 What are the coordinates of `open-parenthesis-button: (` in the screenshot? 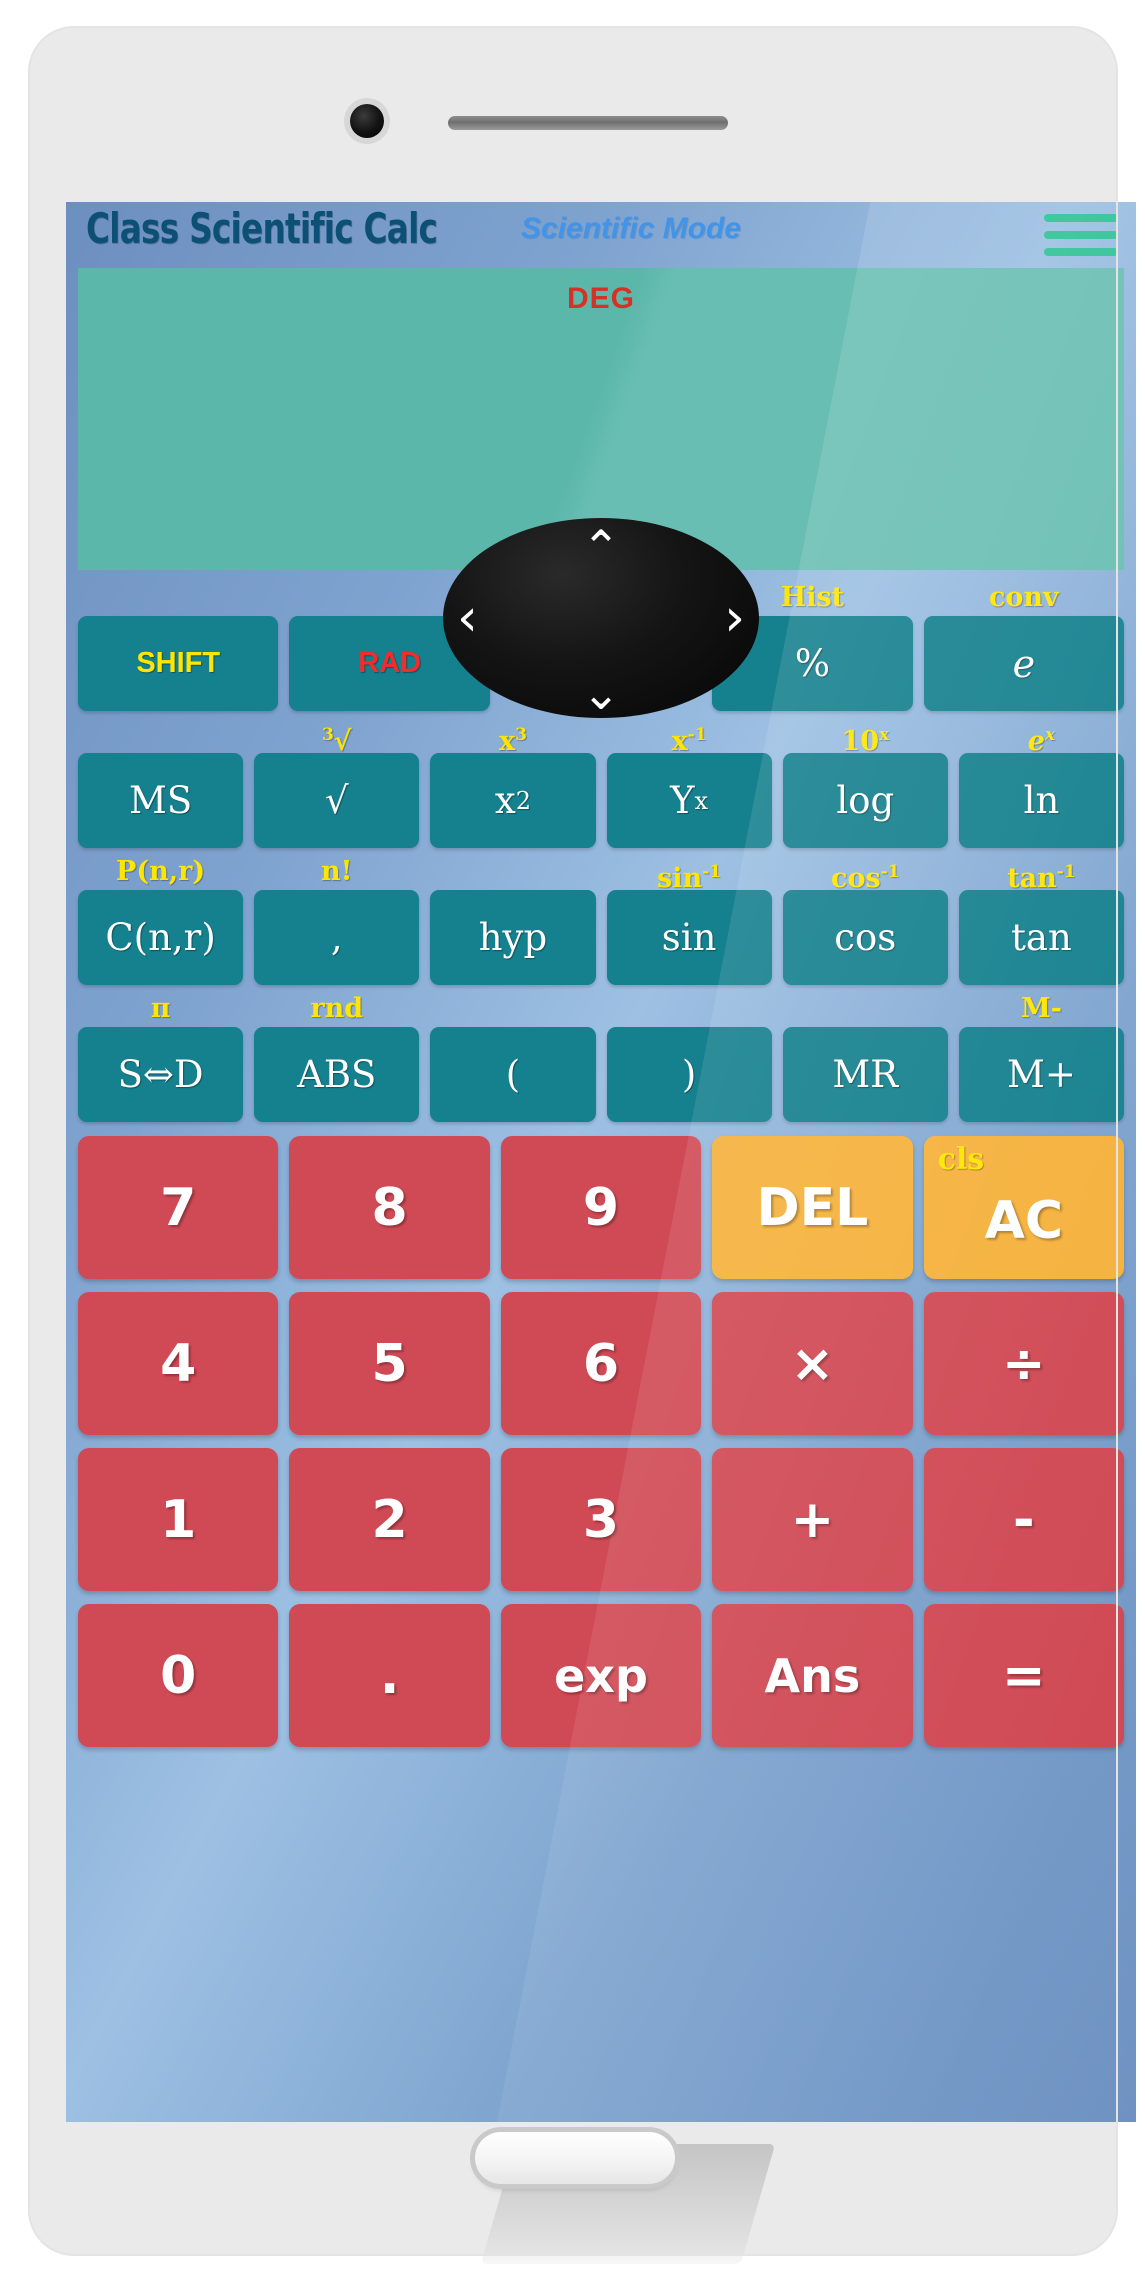 It's located at (513, 1074).